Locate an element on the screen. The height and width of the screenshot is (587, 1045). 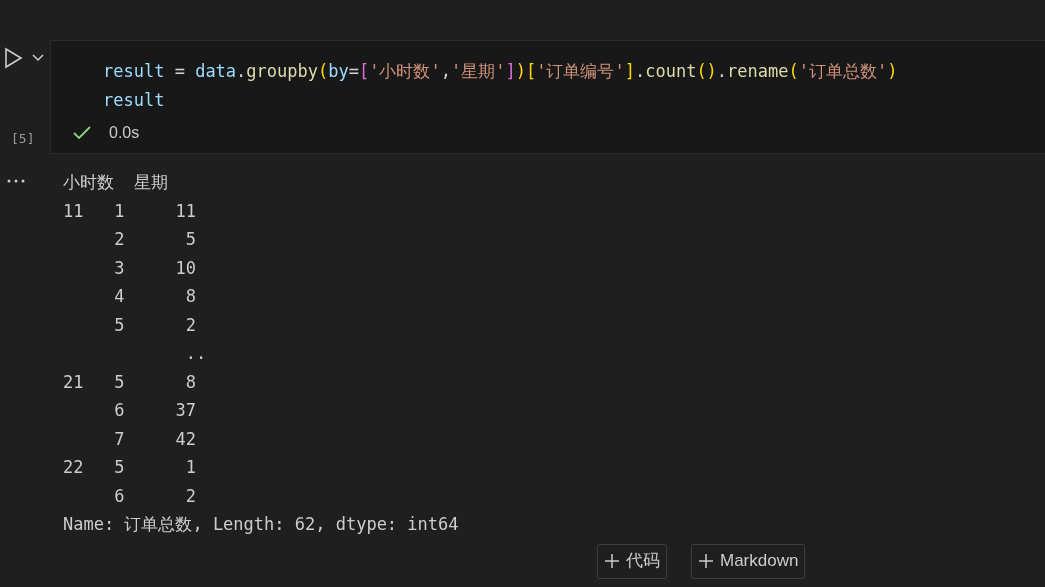
output-line: Name: 订单总数, Length: 62, dtype: int64 is located at coordinates (261, 524).